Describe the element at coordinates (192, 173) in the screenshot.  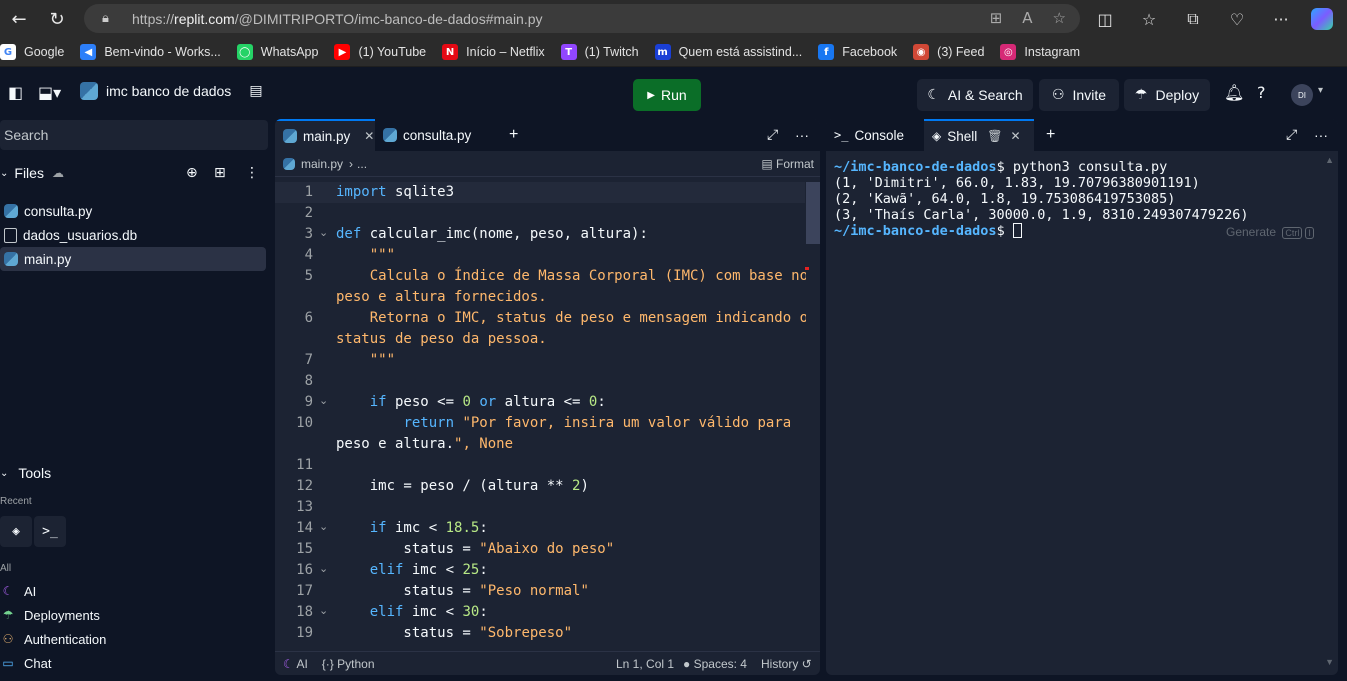
I see `new-file-icon: ⊕` at that location.